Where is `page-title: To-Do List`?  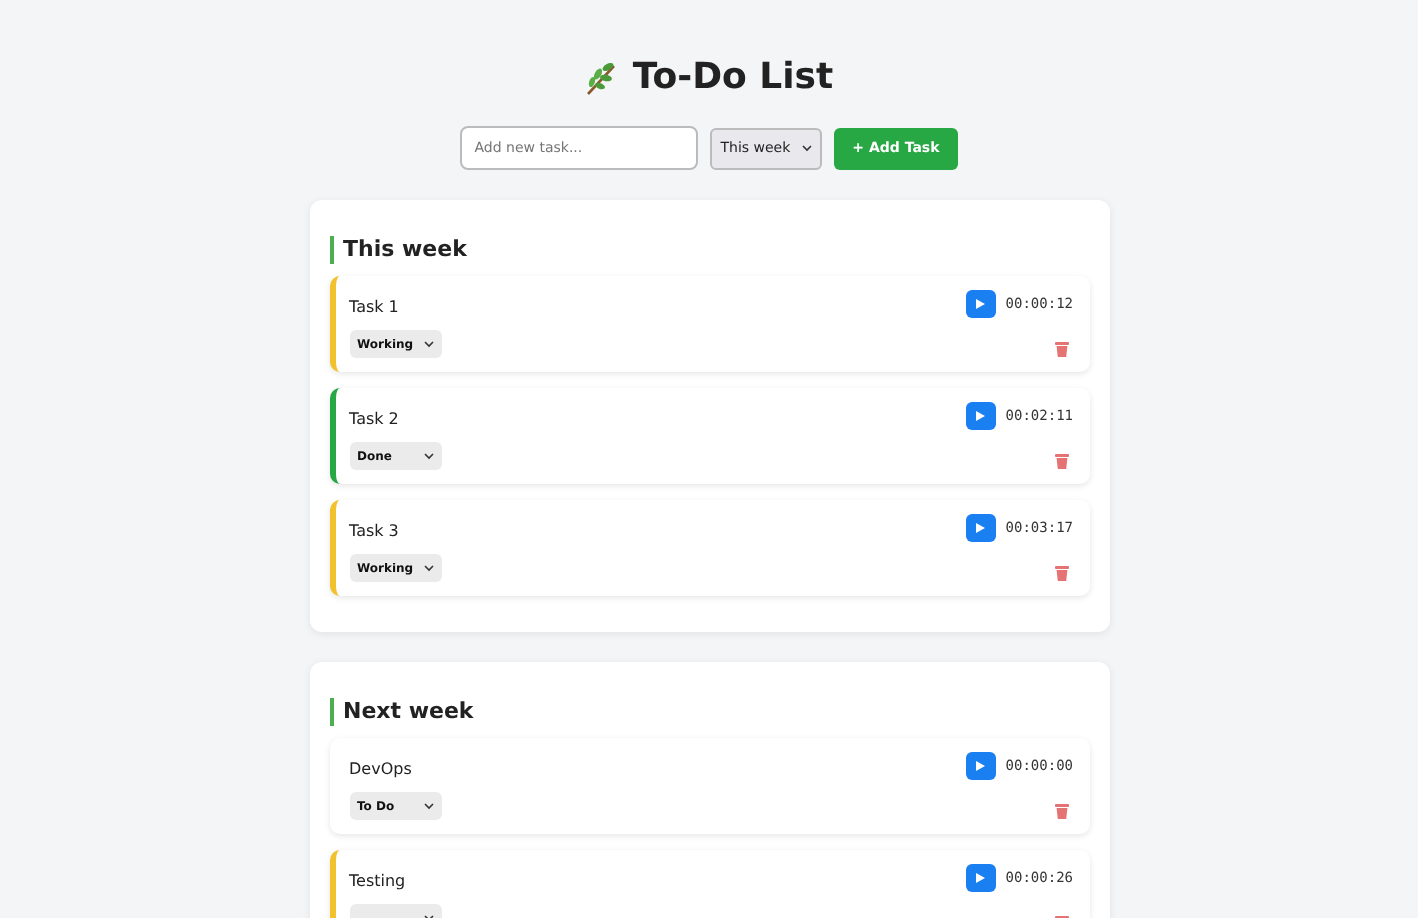 page-title: To-Do List is located at coordinates (733, 77).